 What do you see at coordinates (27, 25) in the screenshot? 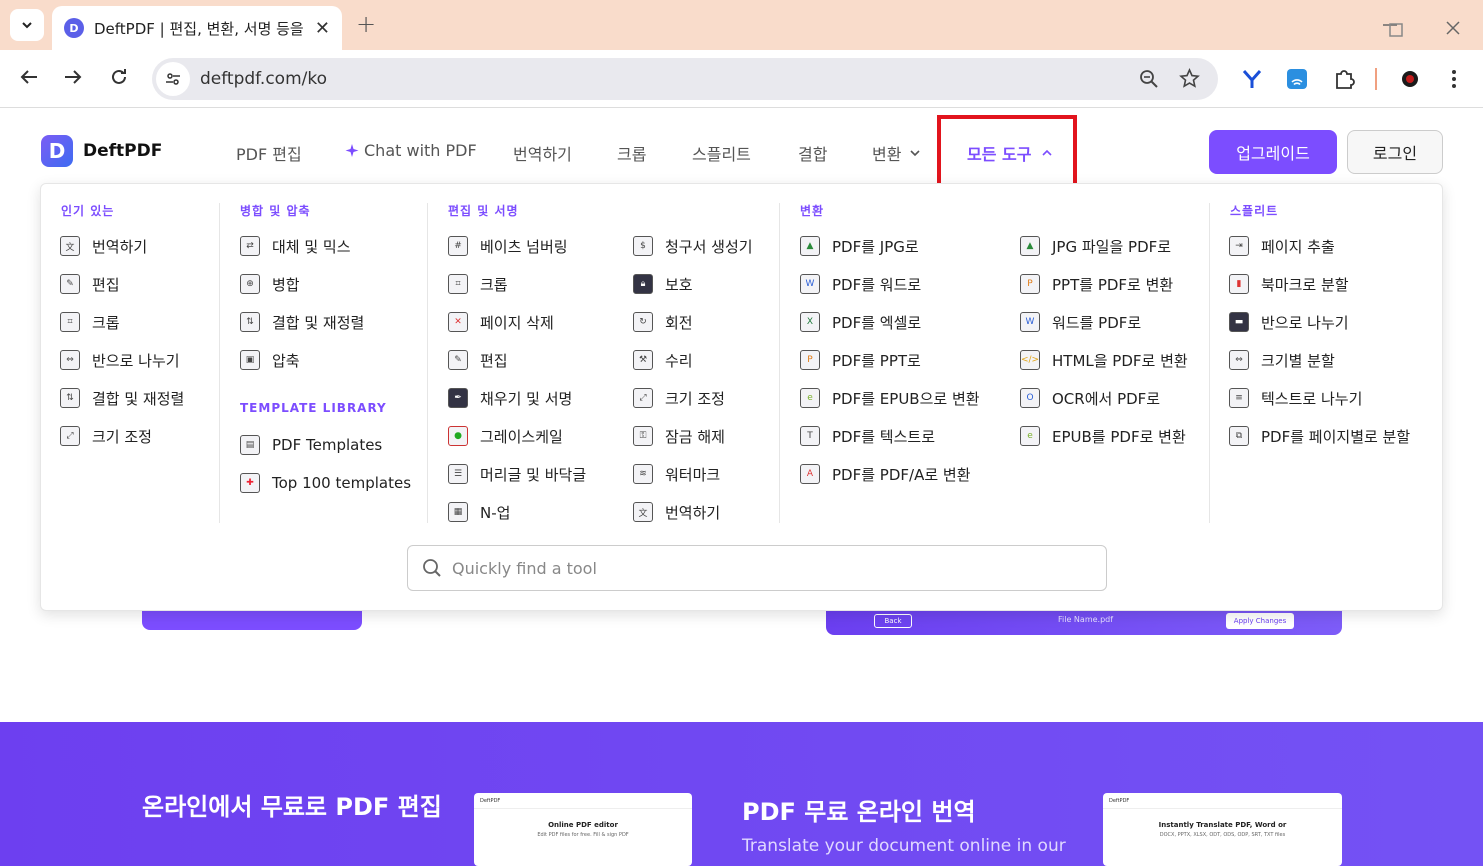
I see `tab-search-button` at bounding box center [27, 25].